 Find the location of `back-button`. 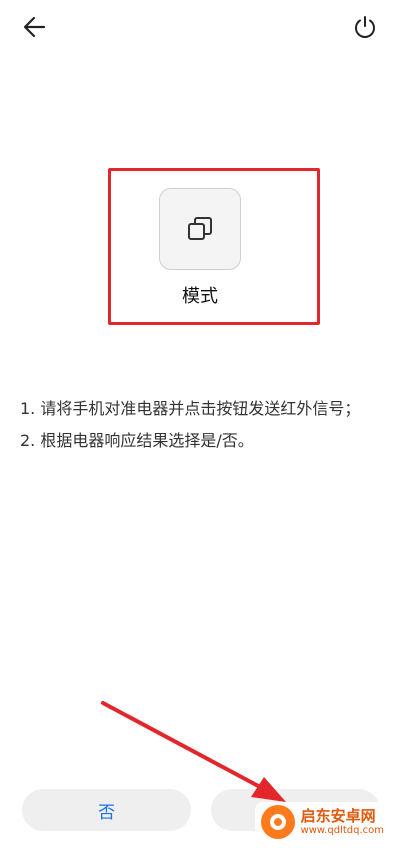

back-button is located at coordinates (35, 27).